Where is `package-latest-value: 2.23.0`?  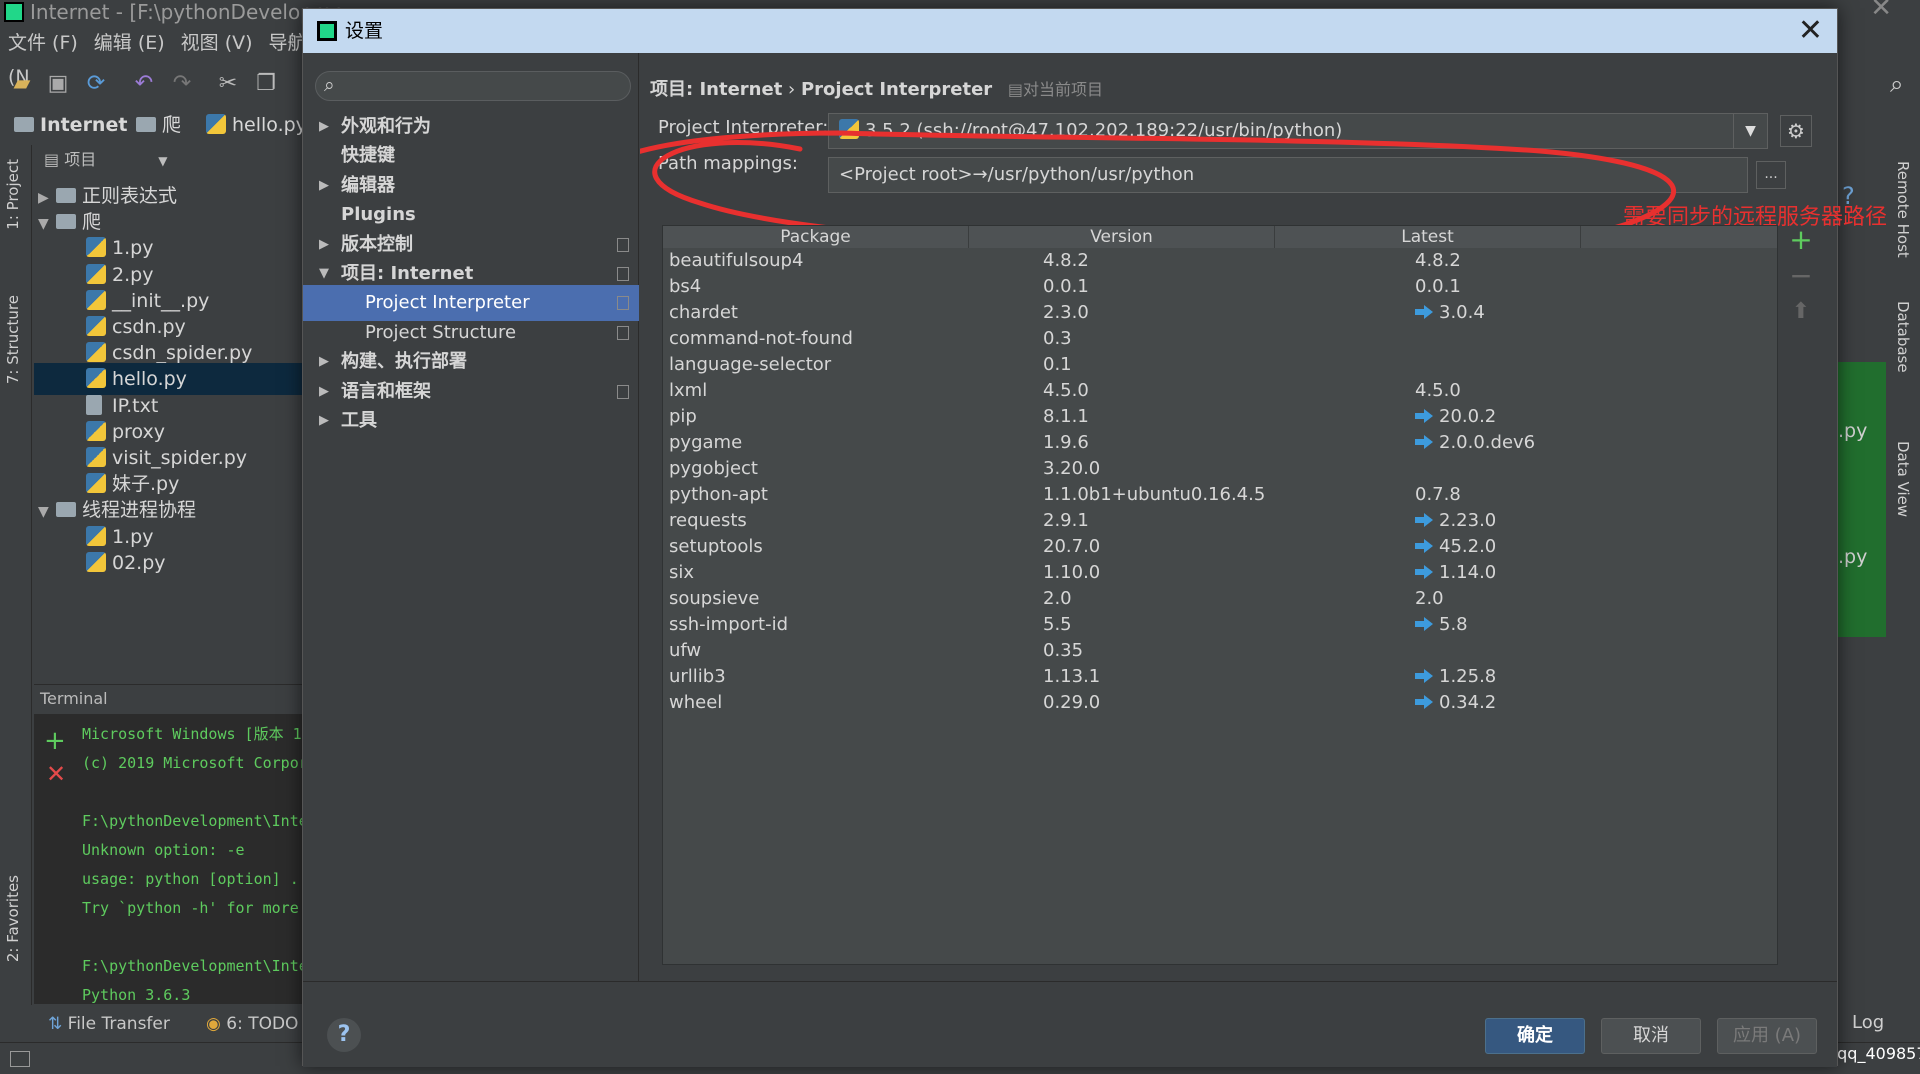
package-latest-value: 2.23.0 is located at coordinates (1468, 520).